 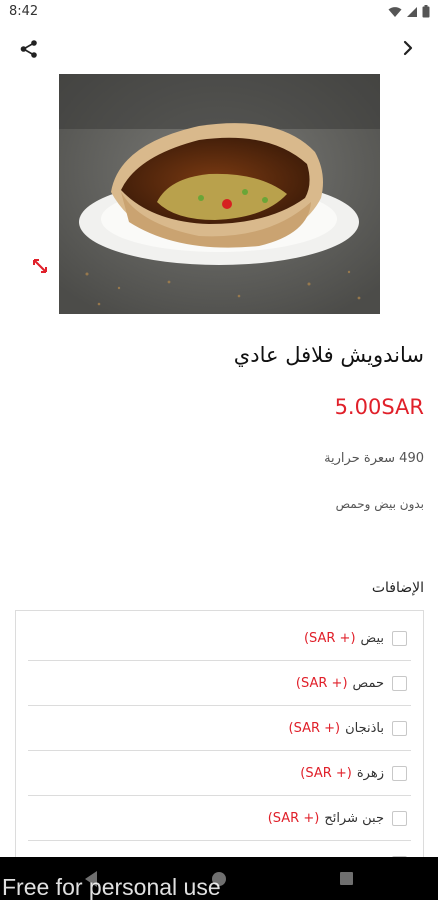 What do you see at coordinates (395, 11) in the screenshot?
I see `wifi-icon` at bounding box center [395, 11].